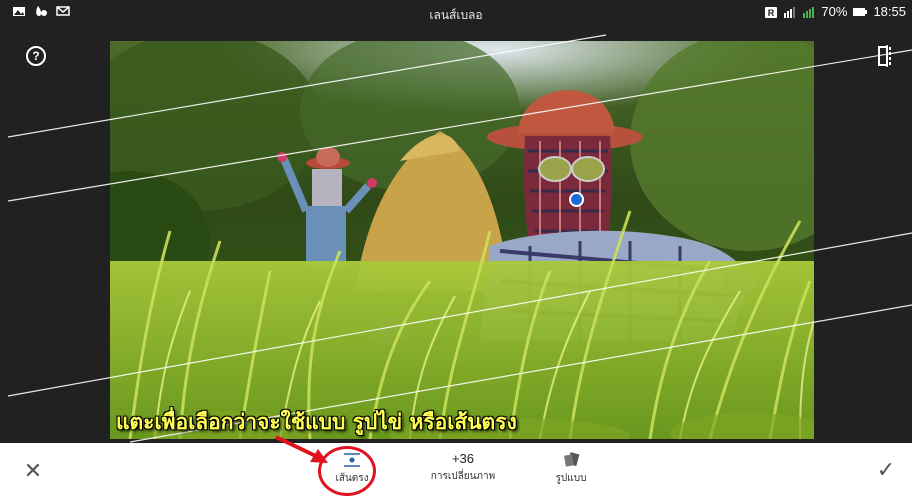  What do you see at coordinates (571, 468) in the screenshot?
I see `style-button: รูปแบบ` at bounding box center [571, 468].